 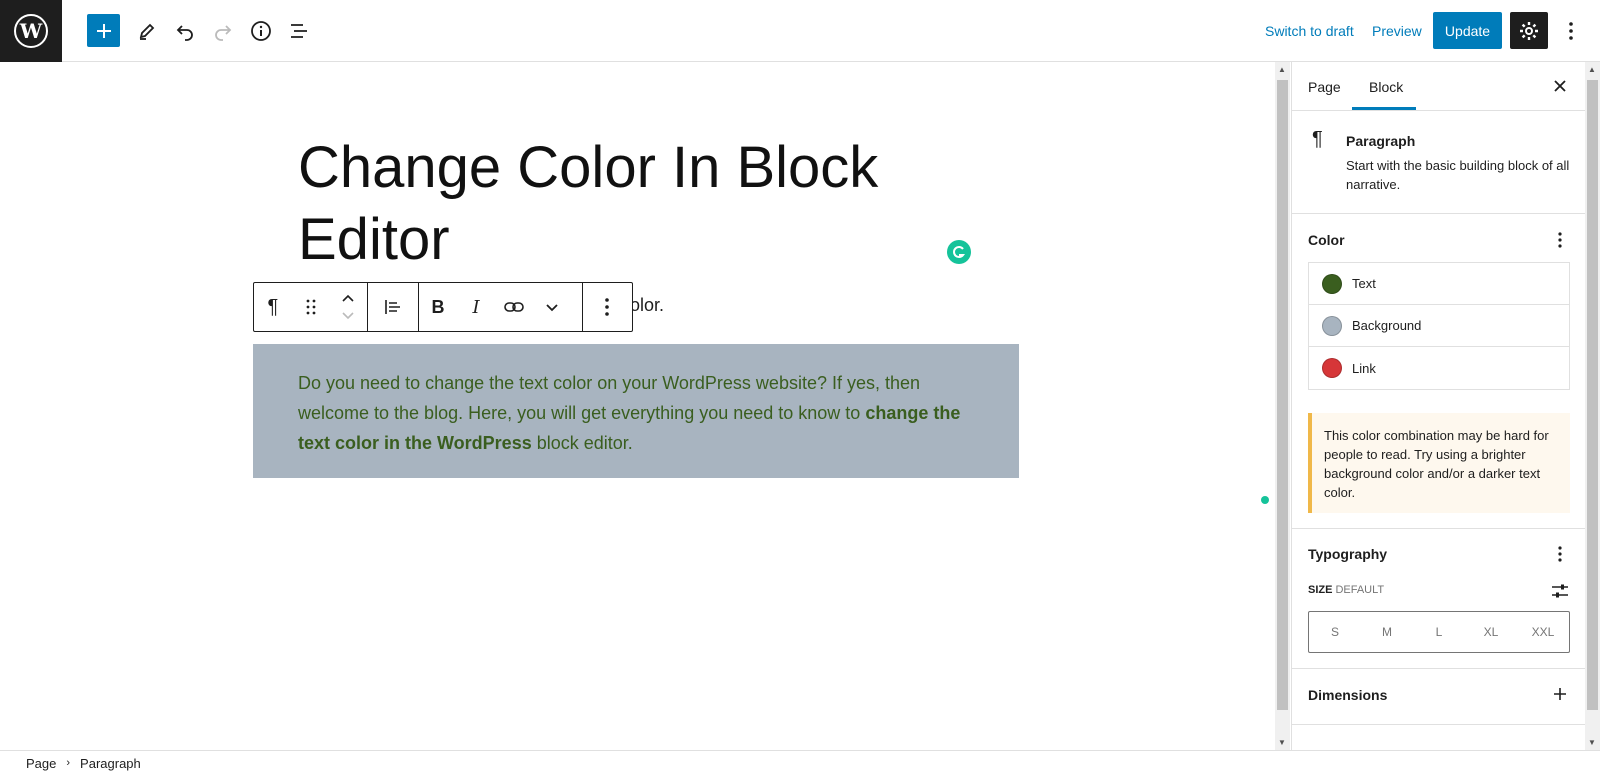 What do you see at coordinates (1317, 139) in the screenshot?
I see `paragraph-block-icon: ¶` at bounding box center [1317, 139].